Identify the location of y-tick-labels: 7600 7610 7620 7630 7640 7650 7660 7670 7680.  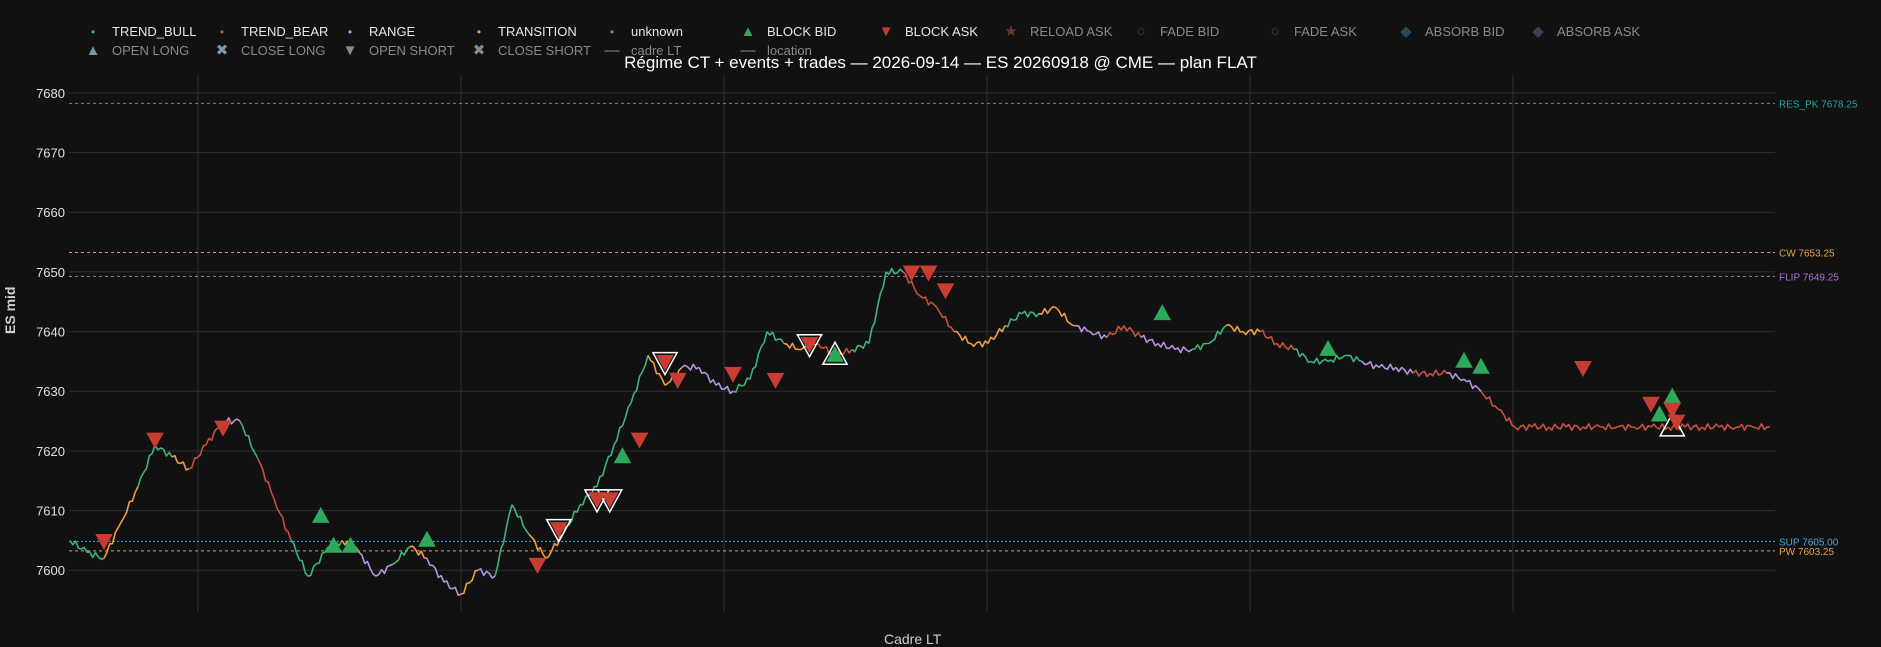
(50, 332).